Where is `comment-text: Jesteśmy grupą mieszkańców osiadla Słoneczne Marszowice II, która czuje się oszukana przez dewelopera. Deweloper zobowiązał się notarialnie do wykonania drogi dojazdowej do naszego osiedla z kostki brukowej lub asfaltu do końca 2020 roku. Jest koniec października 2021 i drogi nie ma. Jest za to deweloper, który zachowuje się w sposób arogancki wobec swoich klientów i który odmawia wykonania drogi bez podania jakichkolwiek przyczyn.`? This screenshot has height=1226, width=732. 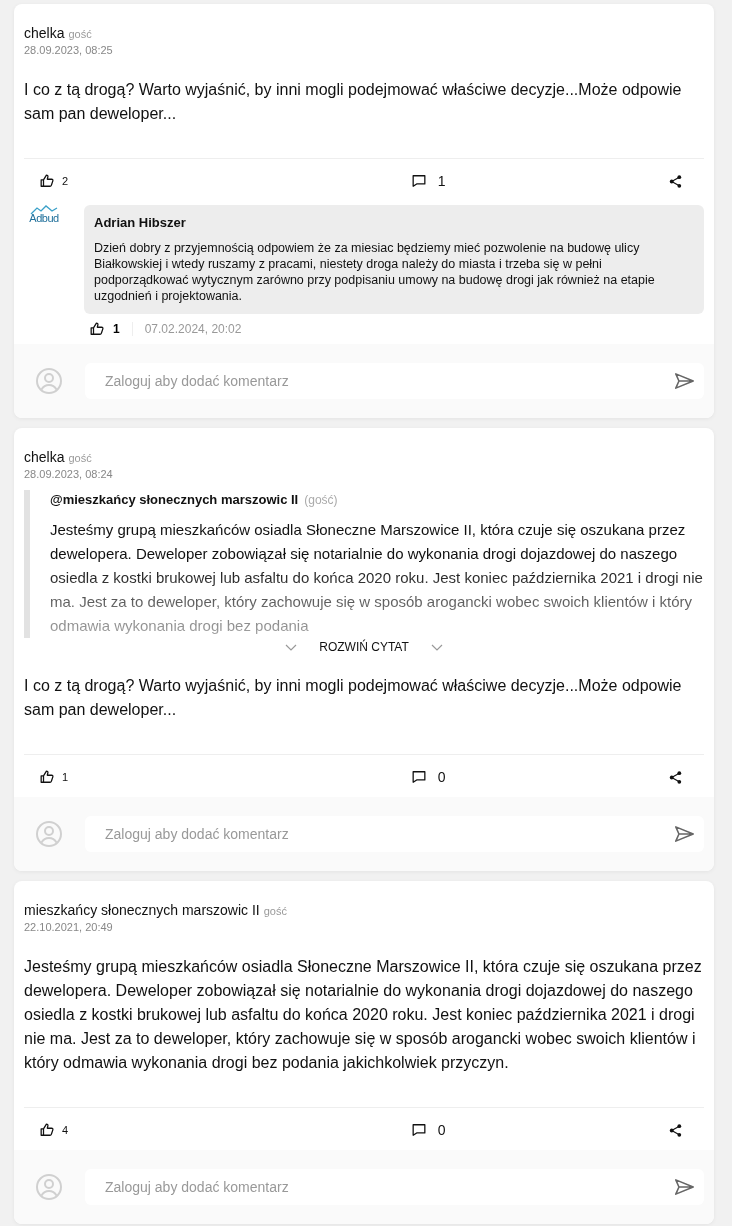 comment-text: Jesteśmy grupą mieszkańców osiadla Słoneczne Marszowice II, która czuje się oszukana przez dewelopera. Deweloper zobowiązał się notarialnie do wykonania drogi dojazdowej do naszego osiedla z kostki brukowej lub asfaltu do końca 2020 roku. Jest koniec października 2021 i drogi nie ma. Jest za to deweloper, który zachowuje się w sposób arogancki wobec swoich klientów i który odmawia wykonania drogi bez podania jakichkolwiek przyczyn. is located at coordinates (363, 1015).